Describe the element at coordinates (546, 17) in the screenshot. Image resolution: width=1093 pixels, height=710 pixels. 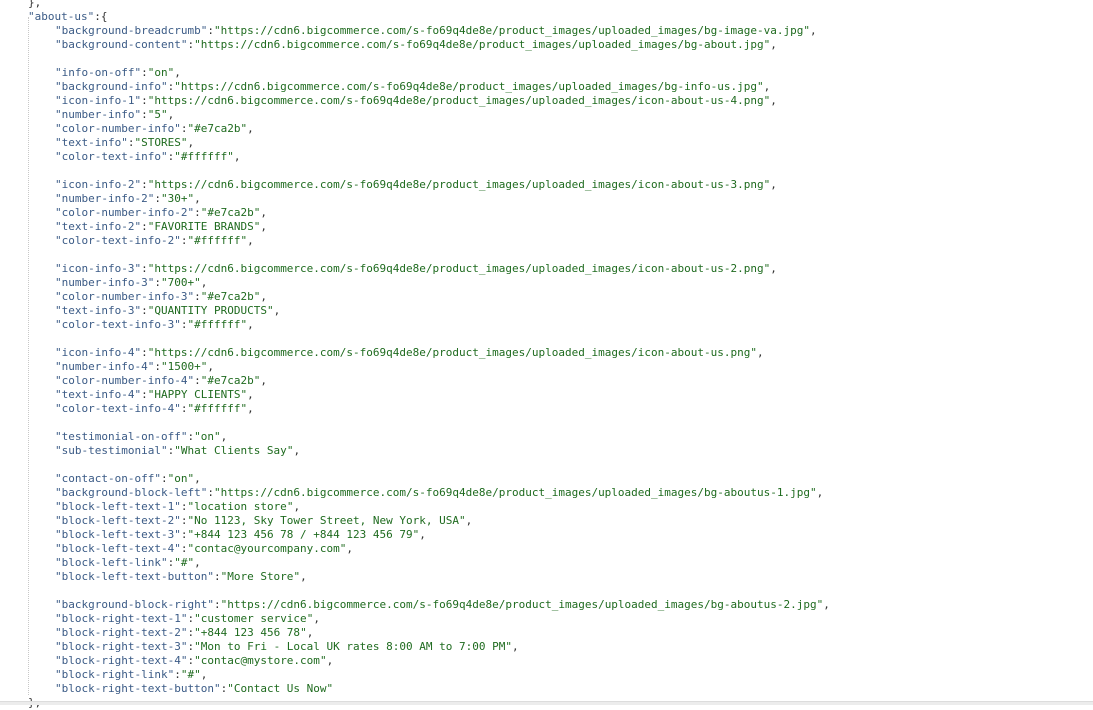
I see `object-open-line: "about-us":{` at that location.